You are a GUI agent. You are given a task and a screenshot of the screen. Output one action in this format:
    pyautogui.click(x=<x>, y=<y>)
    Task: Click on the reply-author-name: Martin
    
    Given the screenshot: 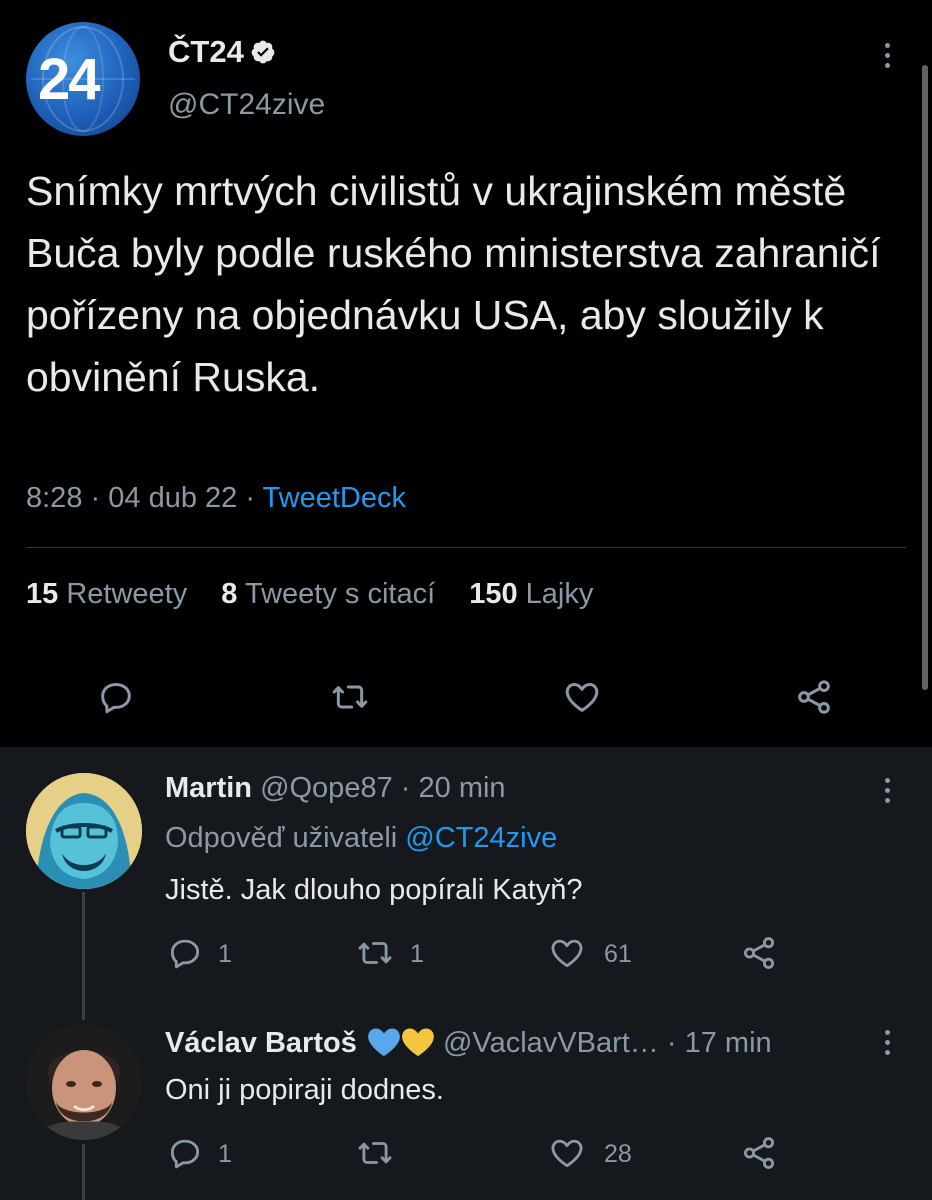 What is the action you would take?
    pyautogui.click(x=208, y=788)
    